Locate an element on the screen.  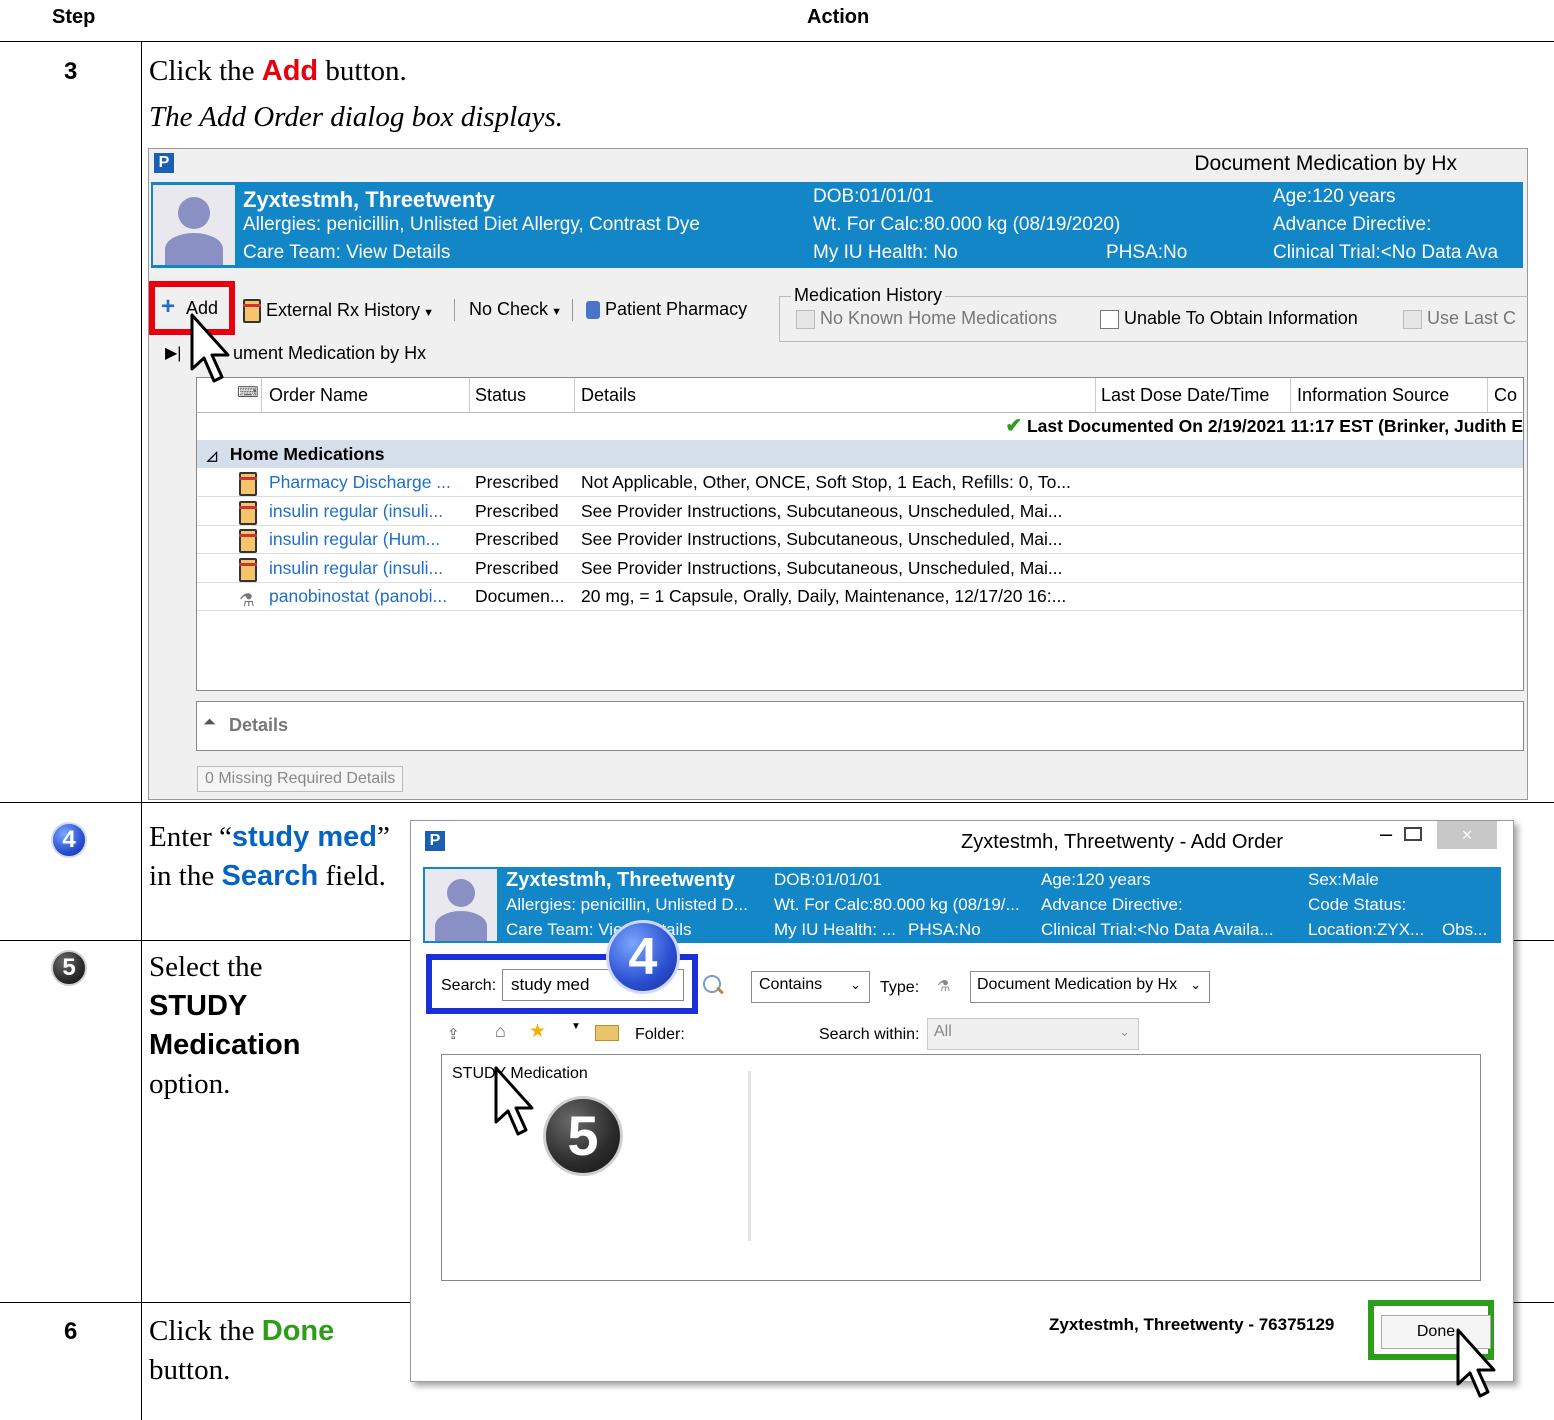
table-rule is located at coordinates (205, 940).